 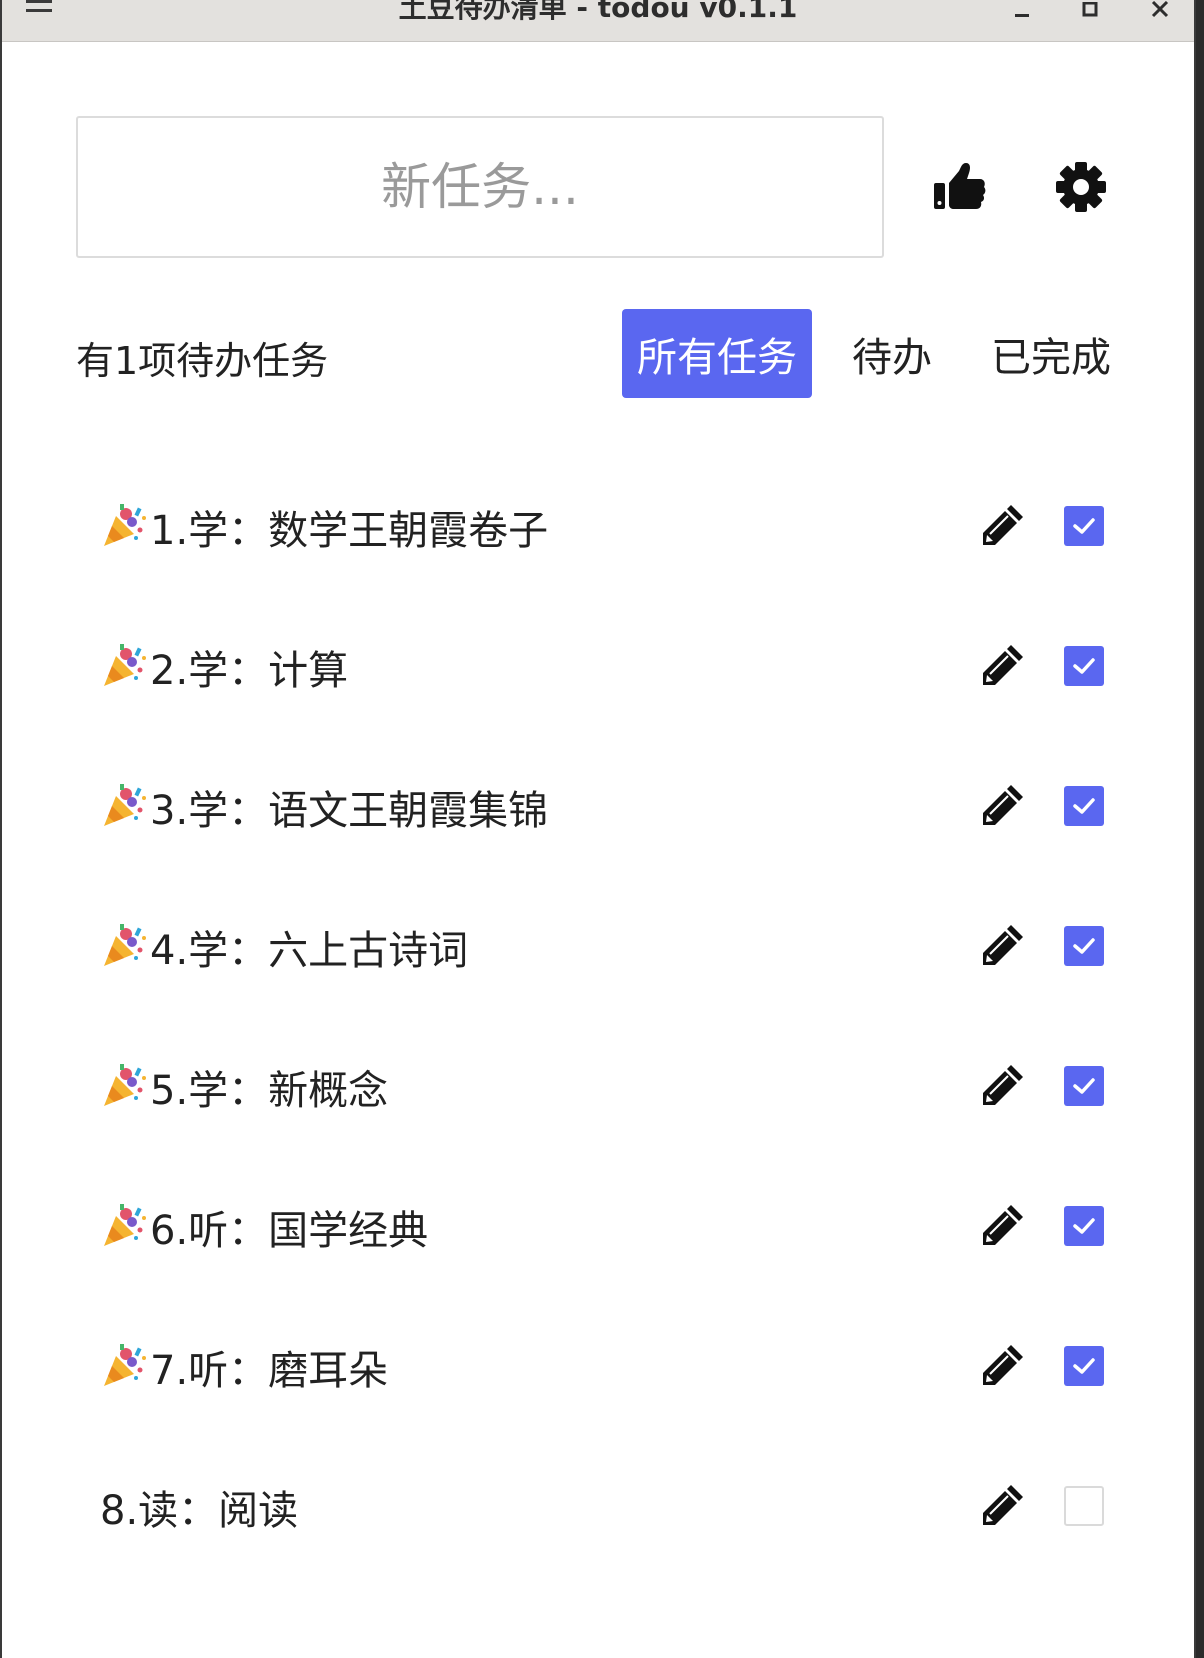 I want to click on task-label: 6.听：国学经典, so click(x=264, y=1227).